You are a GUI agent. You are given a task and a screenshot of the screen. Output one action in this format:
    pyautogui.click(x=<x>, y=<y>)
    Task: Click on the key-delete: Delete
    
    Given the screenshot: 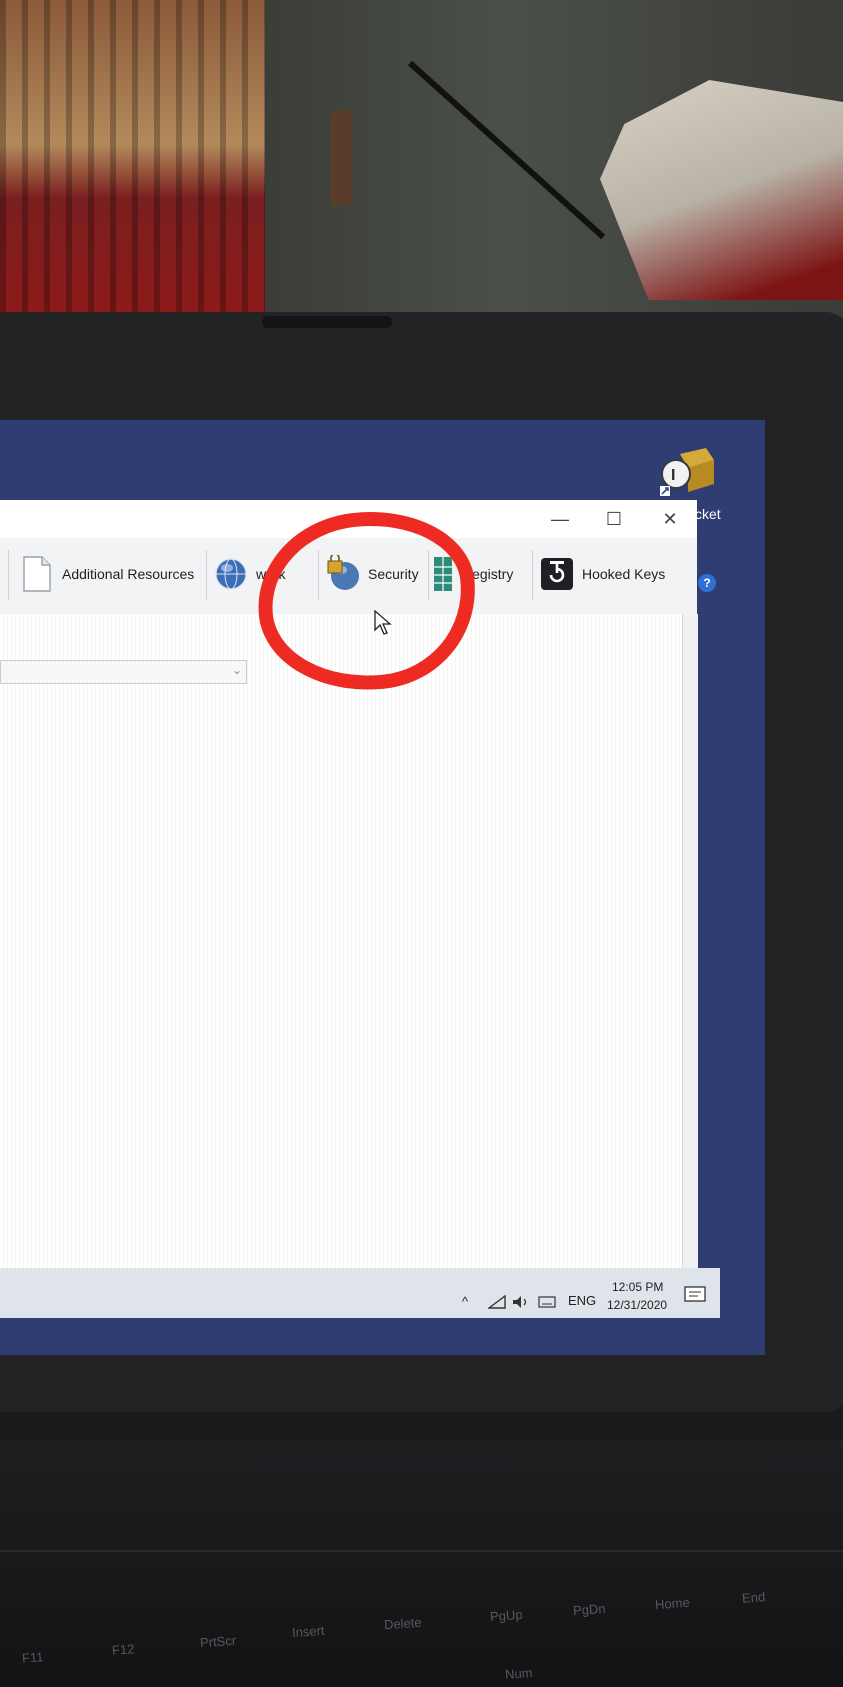 What is the action you would take?
    pyautogui.click(x=403, y=1623)
    